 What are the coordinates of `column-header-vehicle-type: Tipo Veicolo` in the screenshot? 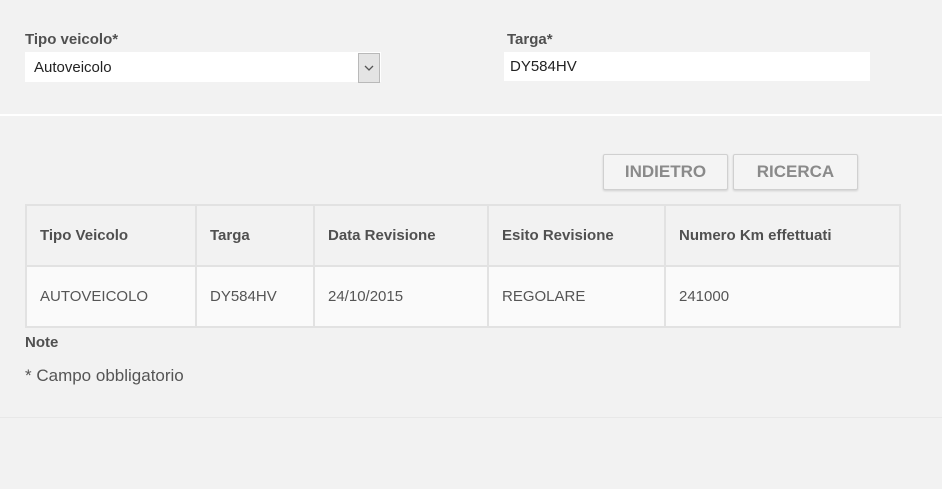 It's located at (111, 235).